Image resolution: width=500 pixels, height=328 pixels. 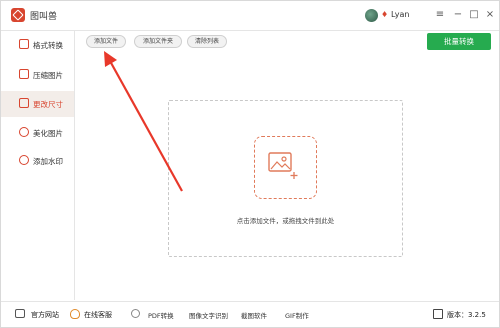 I want to click on clear-list-button: 清除列表, so click(x=207, y=41).